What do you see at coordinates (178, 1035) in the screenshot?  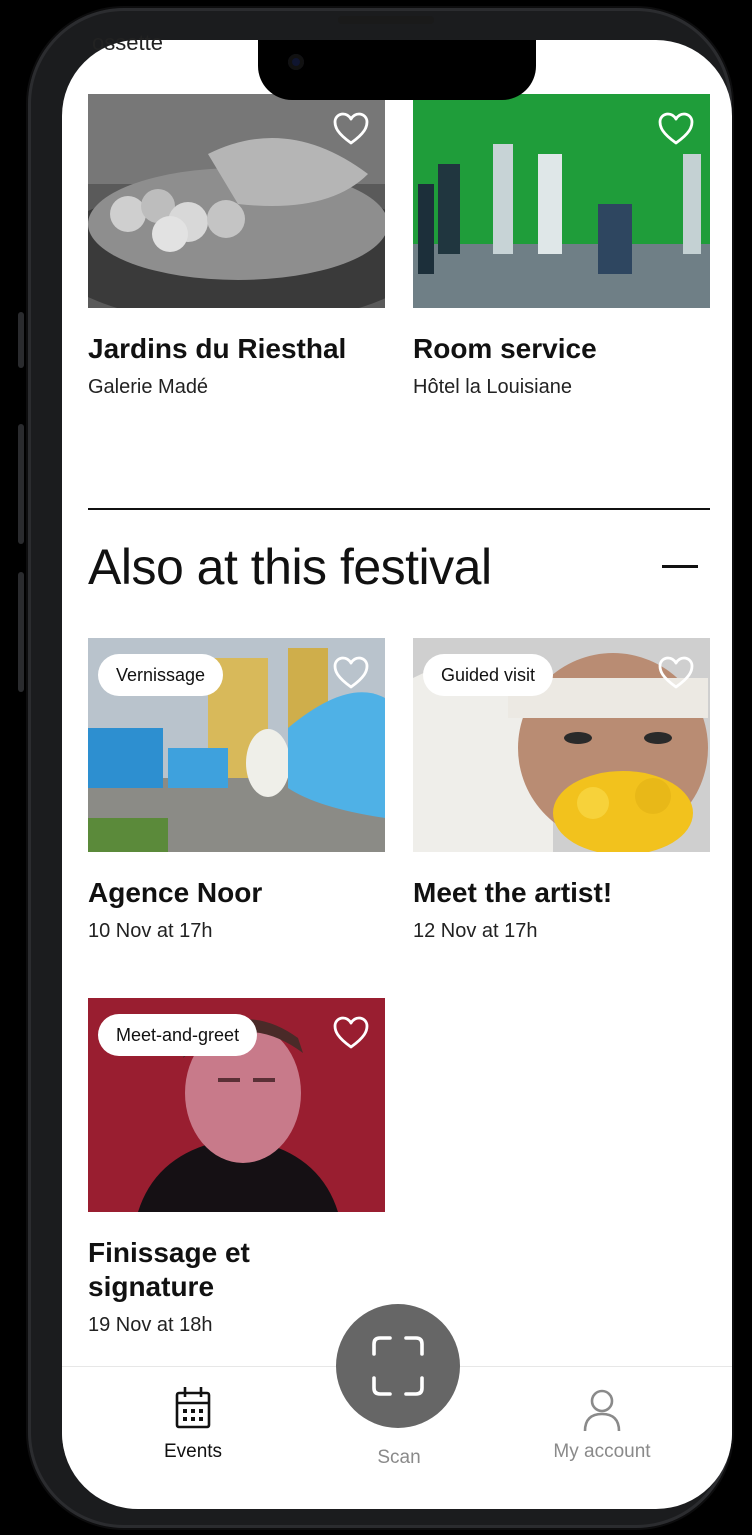 I see `event-tag: Meet-and-greet` at bounding box center [178, 1035].